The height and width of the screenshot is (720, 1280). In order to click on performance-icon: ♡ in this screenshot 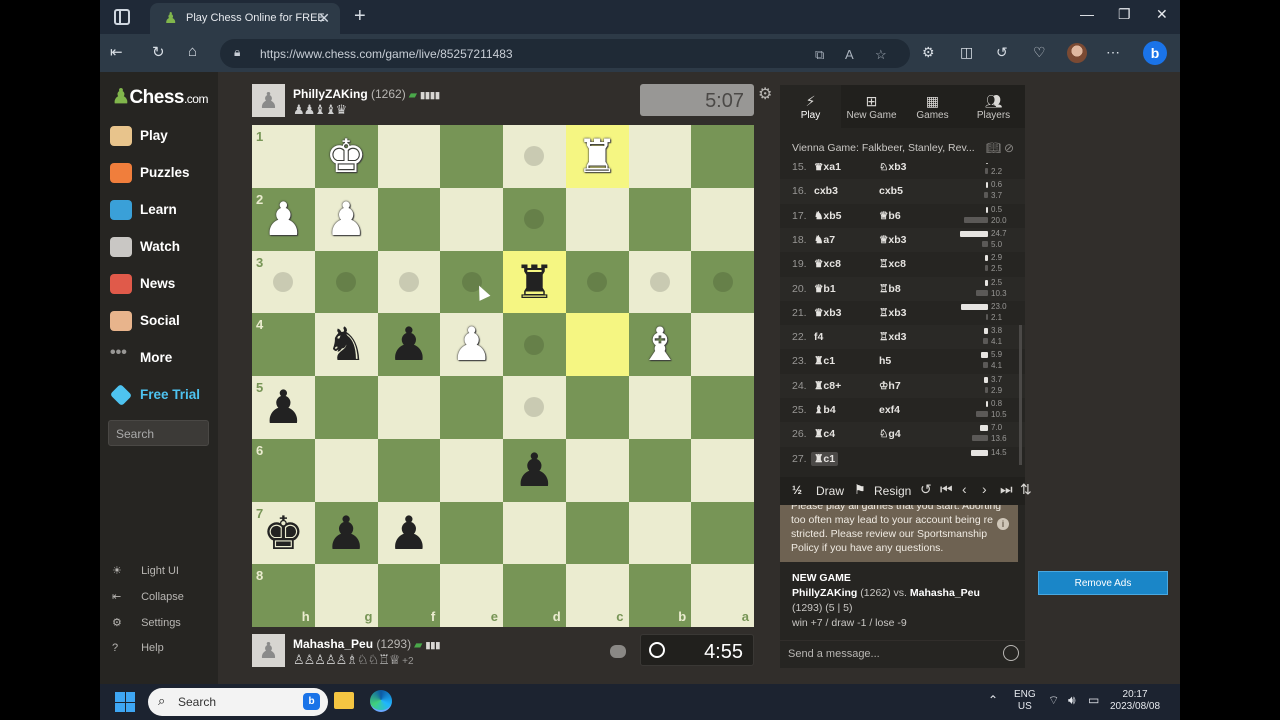, I will do `click(1039, 52)`.